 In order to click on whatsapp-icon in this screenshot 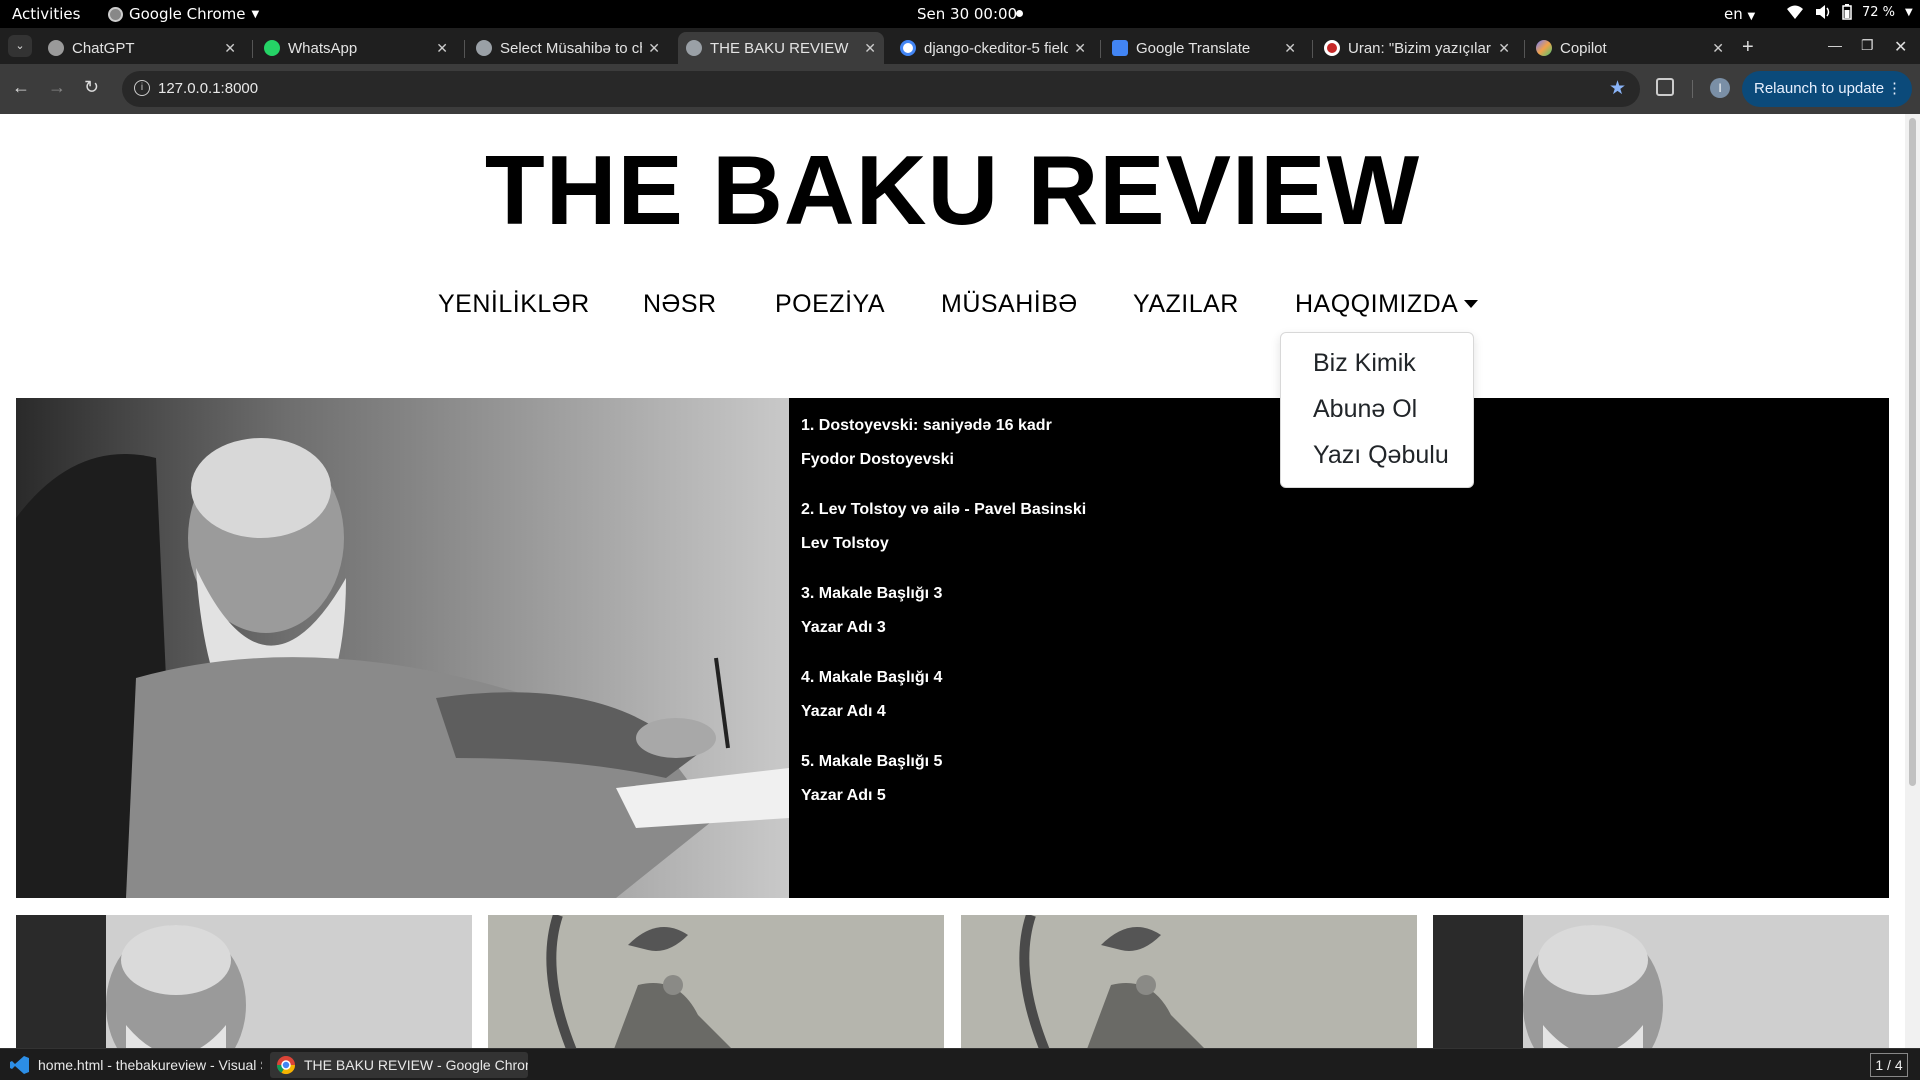, I will do `click(272, 48)`.